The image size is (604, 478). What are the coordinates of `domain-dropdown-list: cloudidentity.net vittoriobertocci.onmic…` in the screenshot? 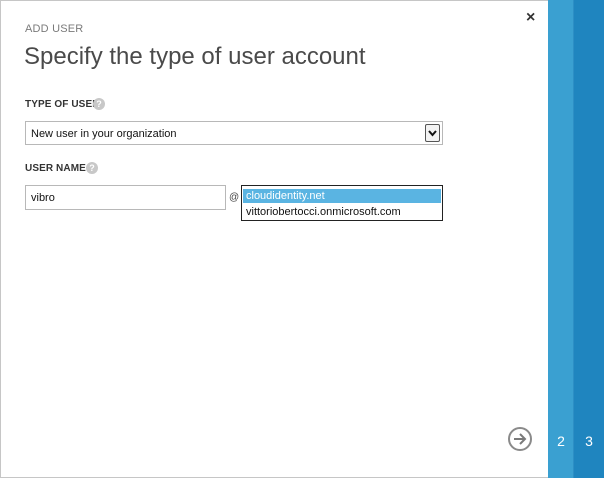 It's located at (342, 203).